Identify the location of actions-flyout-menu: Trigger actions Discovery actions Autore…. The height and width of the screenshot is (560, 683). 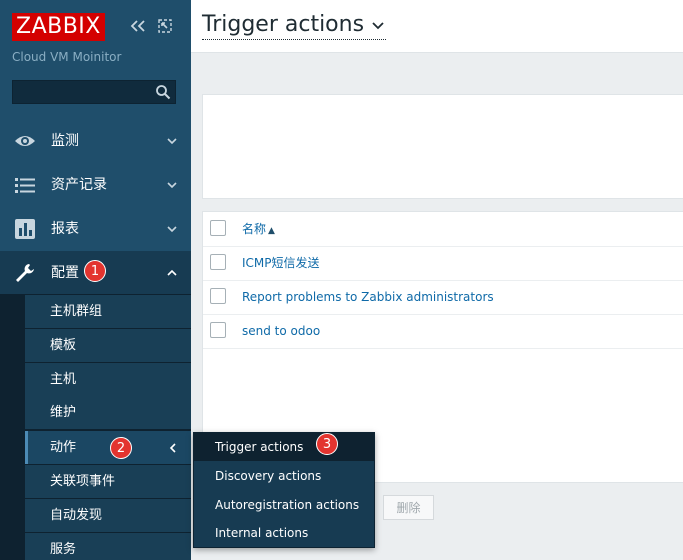
(284, 490).